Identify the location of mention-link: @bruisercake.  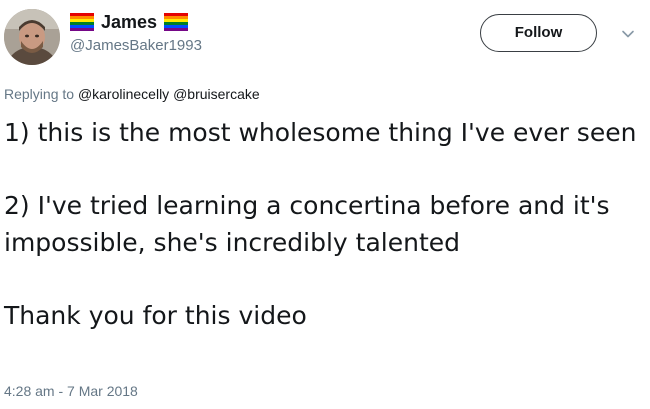
(216, 94).